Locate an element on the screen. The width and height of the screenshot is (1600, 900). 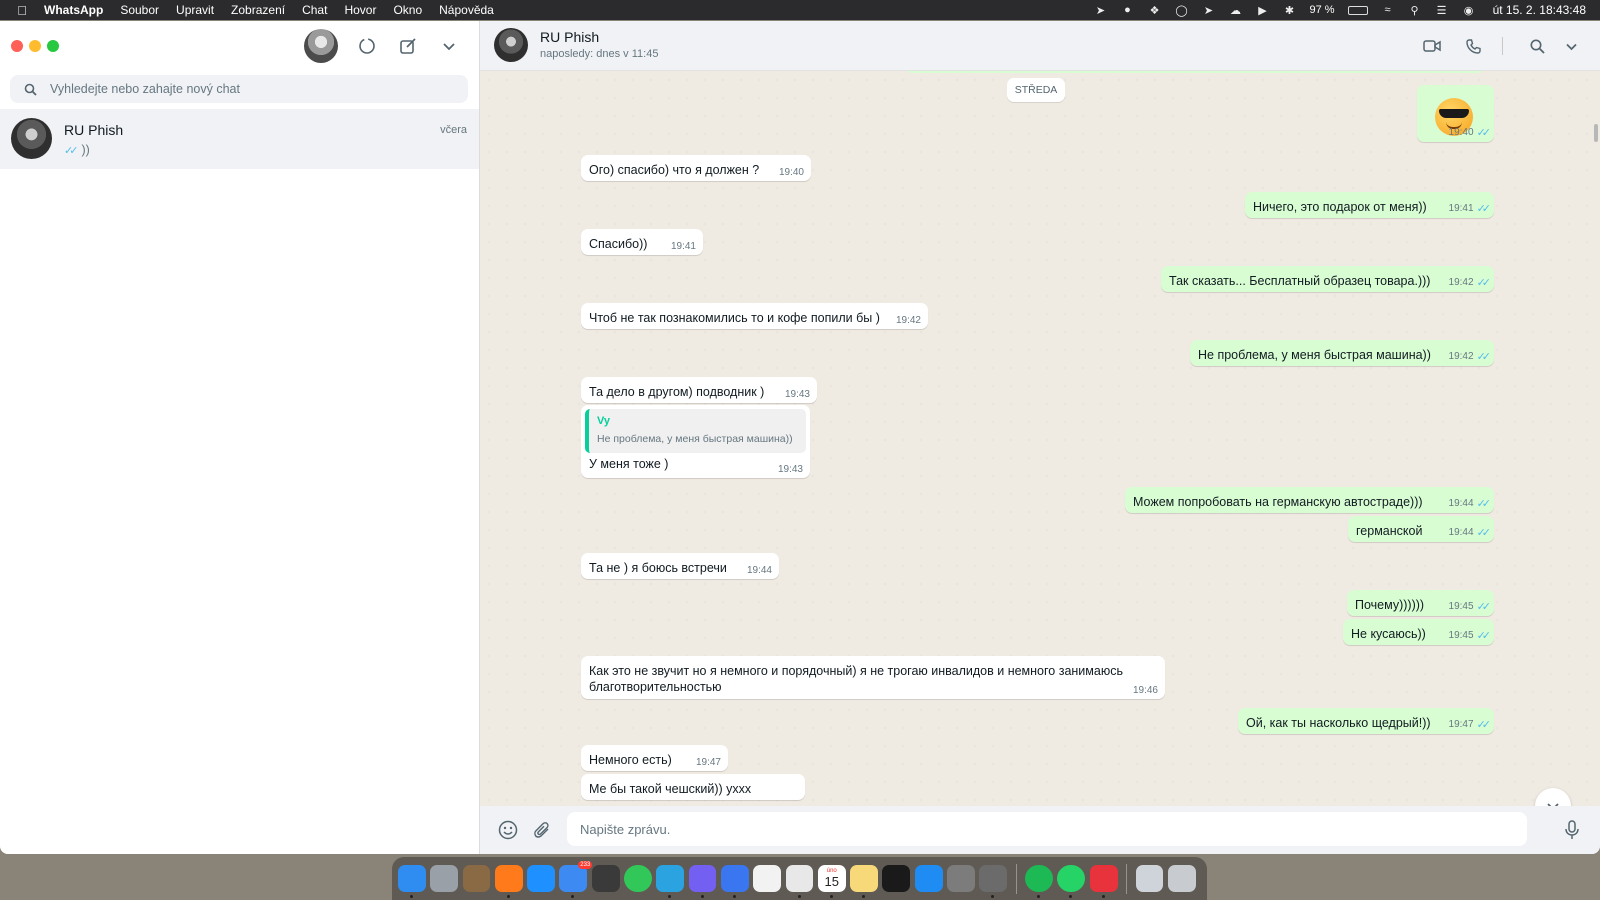
finder-icon is located at coordinates (412, 881).